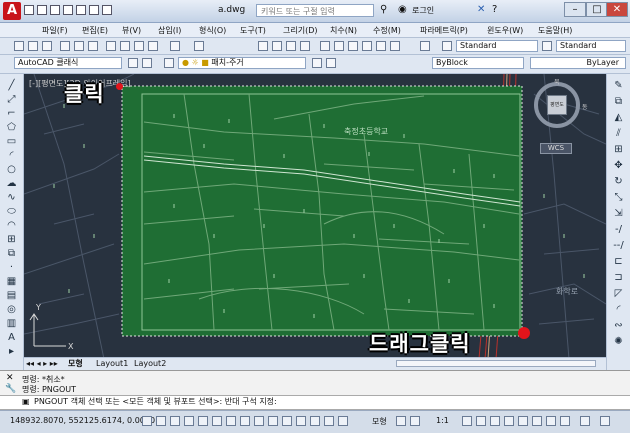  What do you see at coordinates (447, 46) in the screenshot?
I see `text-style-icon` at bounding box center [447, 46].